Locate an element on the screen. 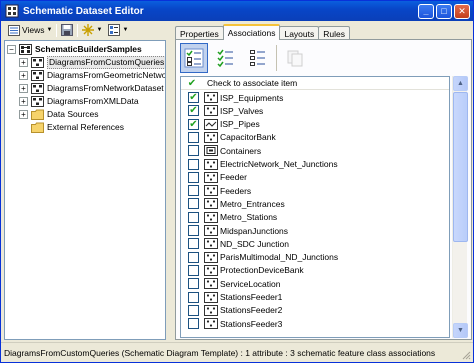 The image size is (474, 363). list-item: ND_SDC Junction is located at coordinates (235, 243).